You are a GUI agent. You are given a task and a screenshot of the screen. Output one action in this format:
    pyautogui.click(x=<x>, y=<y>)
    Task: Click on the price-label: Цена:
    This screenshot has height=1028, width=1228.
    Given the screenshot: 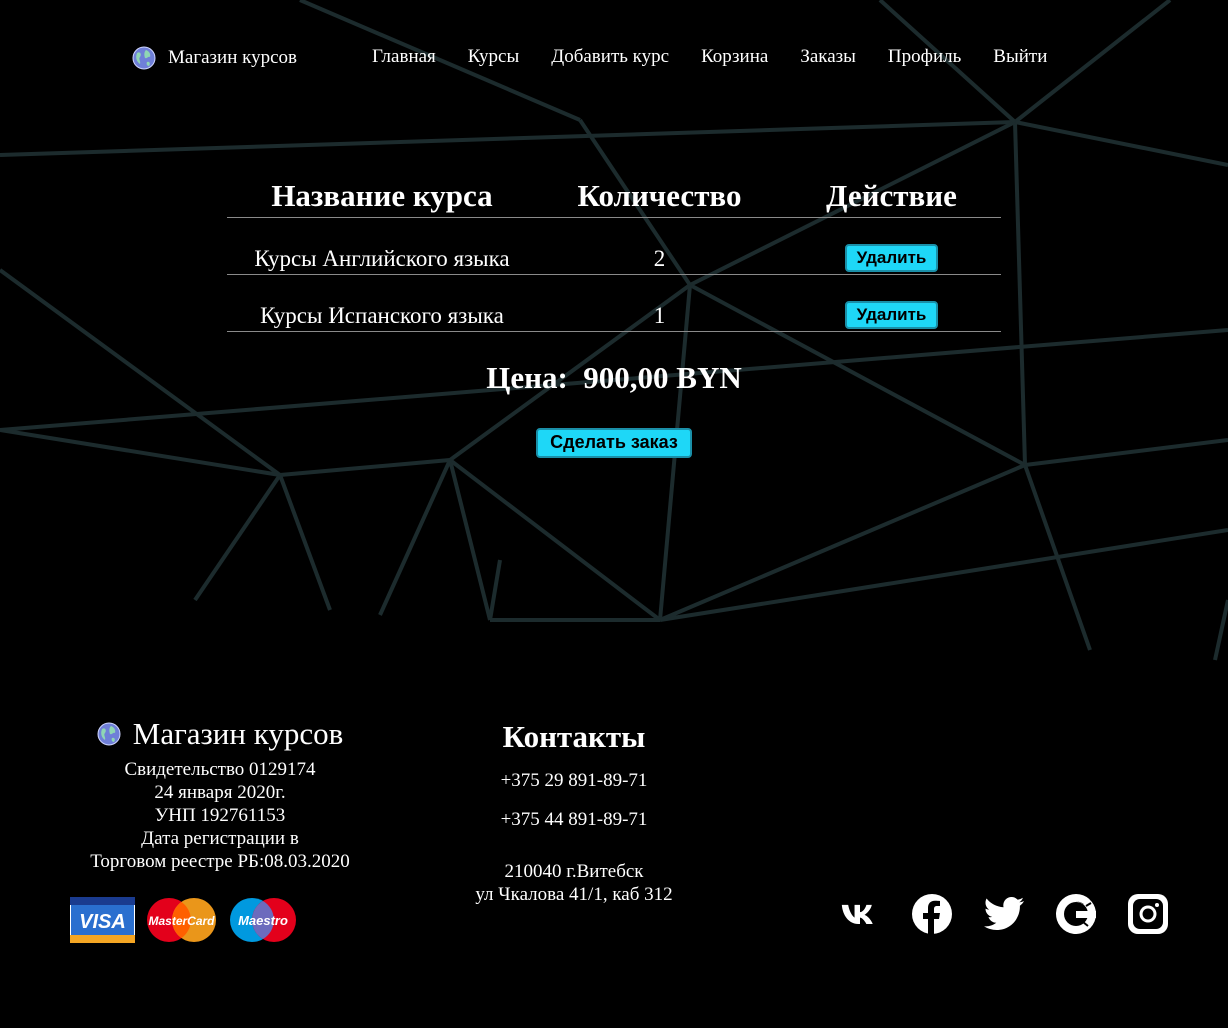 What is the action you would take?
    pyautogui.click(x=527, y=377)
    